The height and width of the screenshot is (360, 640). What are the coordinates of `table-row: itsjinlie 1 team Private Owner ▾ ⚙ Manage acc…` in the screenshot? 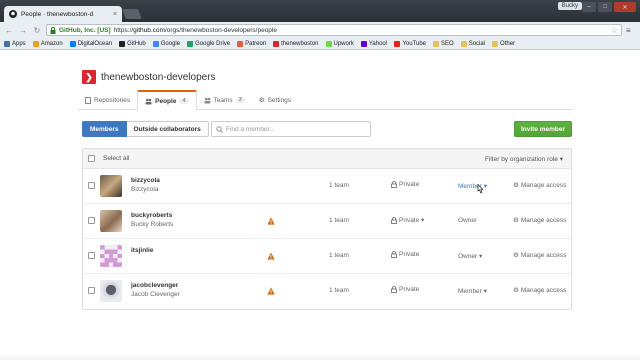 It's located at (327, 256).